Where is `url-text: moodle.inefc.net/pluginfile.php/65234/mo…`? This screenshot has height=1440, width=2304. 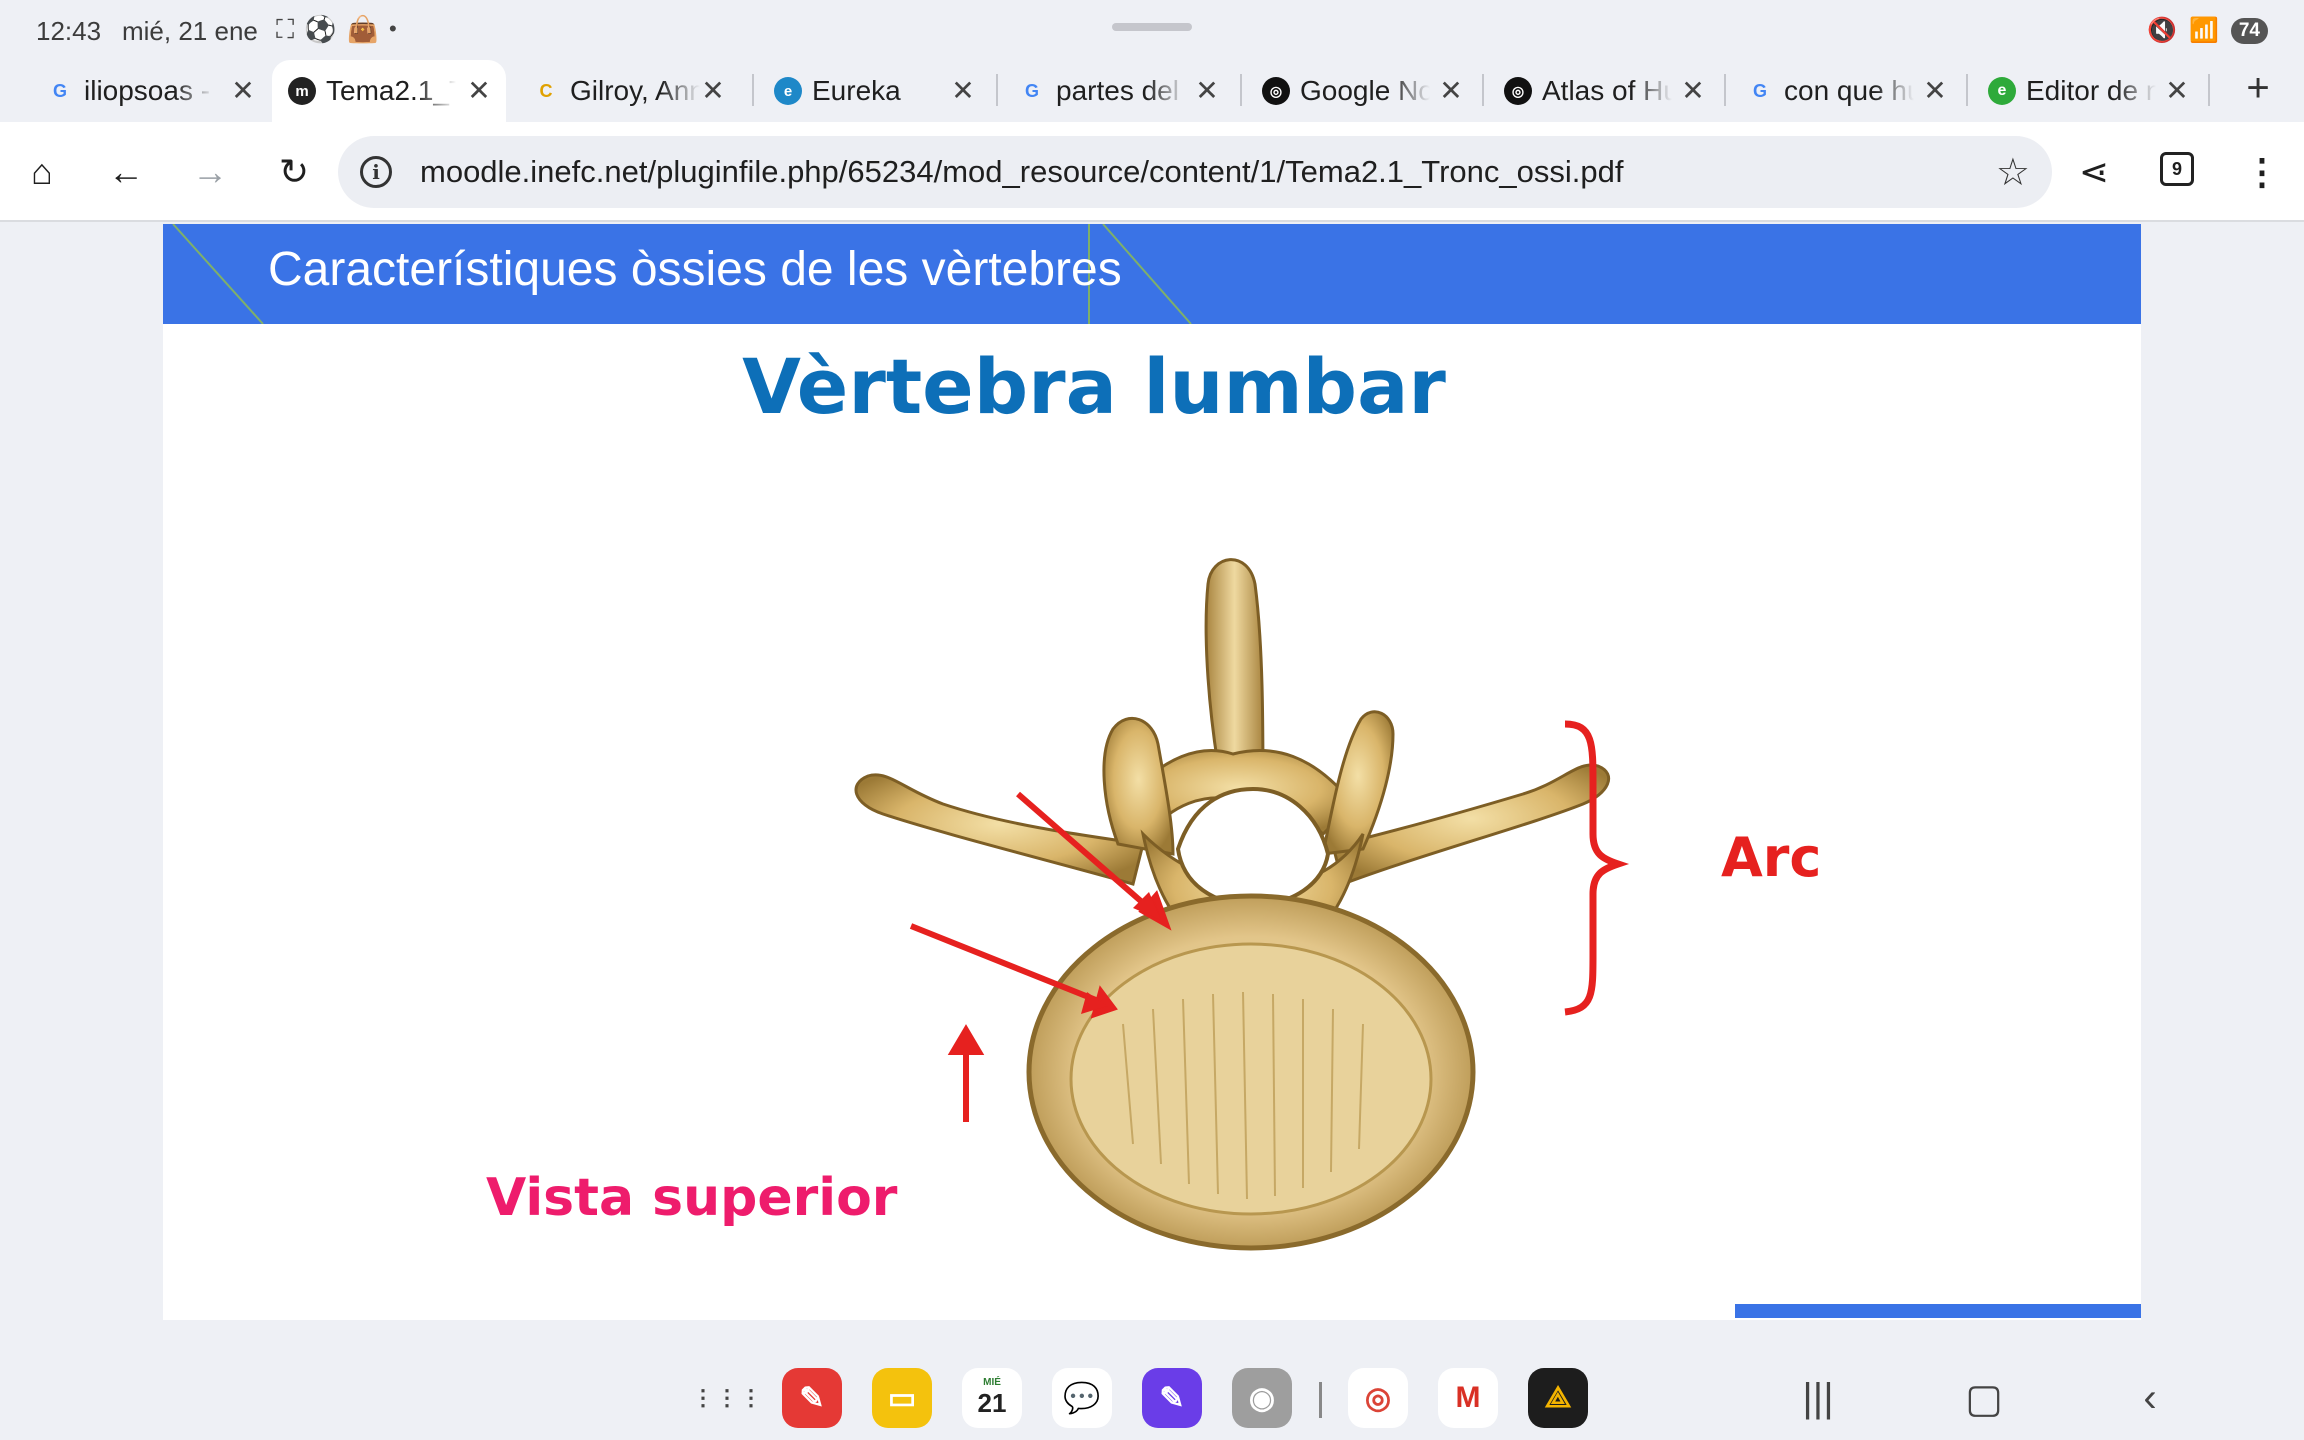
url-text: moodle.inefc.net/pluginfile.php/65234/mo… is located at coordinates (1021, 172).